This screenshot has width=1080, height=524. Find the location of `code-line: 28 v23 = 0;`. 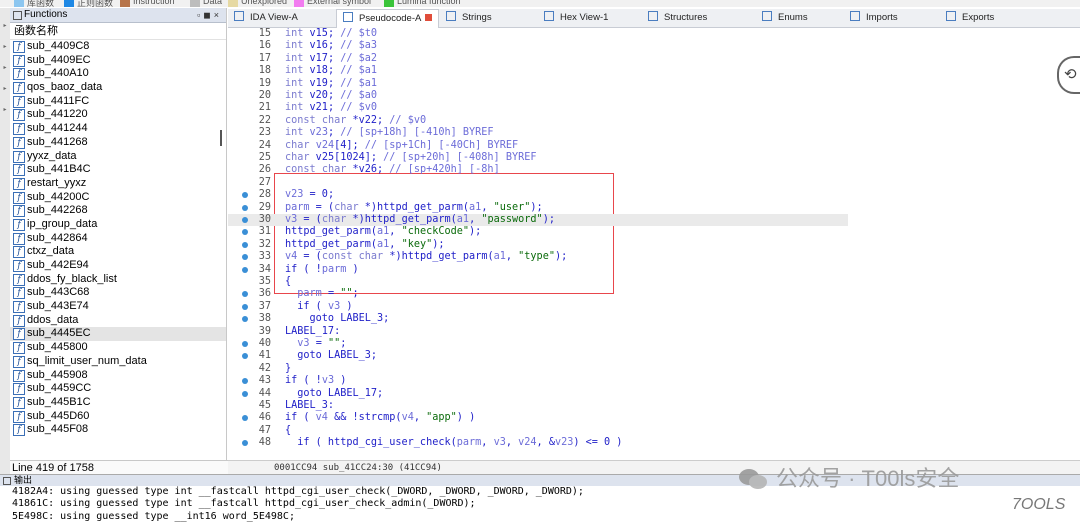

code-line: 28 v23 = 0; is located at coordinates (538, 195).